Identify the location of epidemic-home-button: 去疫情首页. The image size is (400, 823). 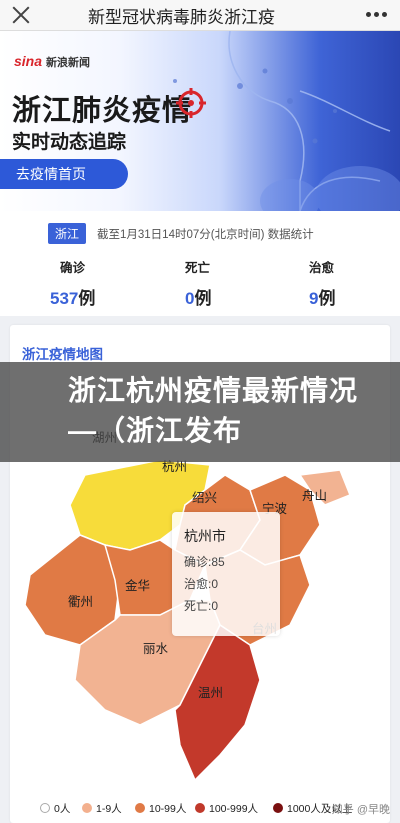
(64, 174).